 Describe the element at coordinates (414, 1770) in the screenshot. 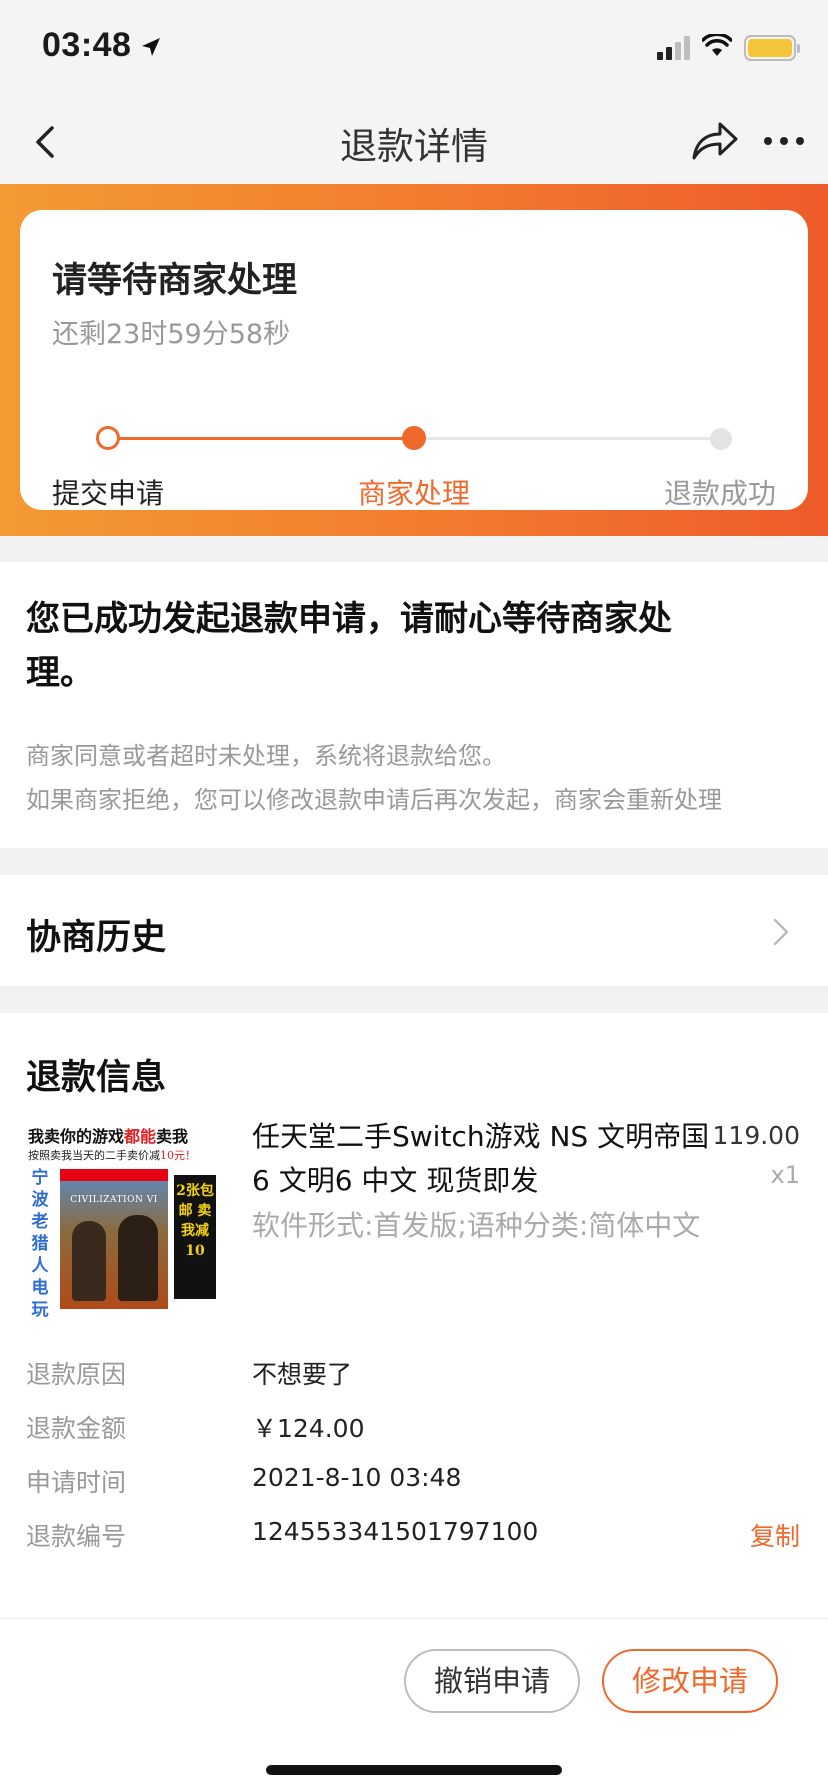

I see `home-indicator` at that location.